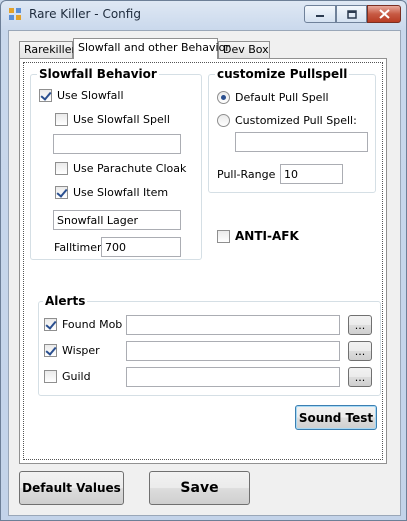 Image resolution: width=407 pixels, height=521 pixels. Describe the element at coordinates (223, 97) in the screenshot. I see `default-pull-radio-dot` at that location.